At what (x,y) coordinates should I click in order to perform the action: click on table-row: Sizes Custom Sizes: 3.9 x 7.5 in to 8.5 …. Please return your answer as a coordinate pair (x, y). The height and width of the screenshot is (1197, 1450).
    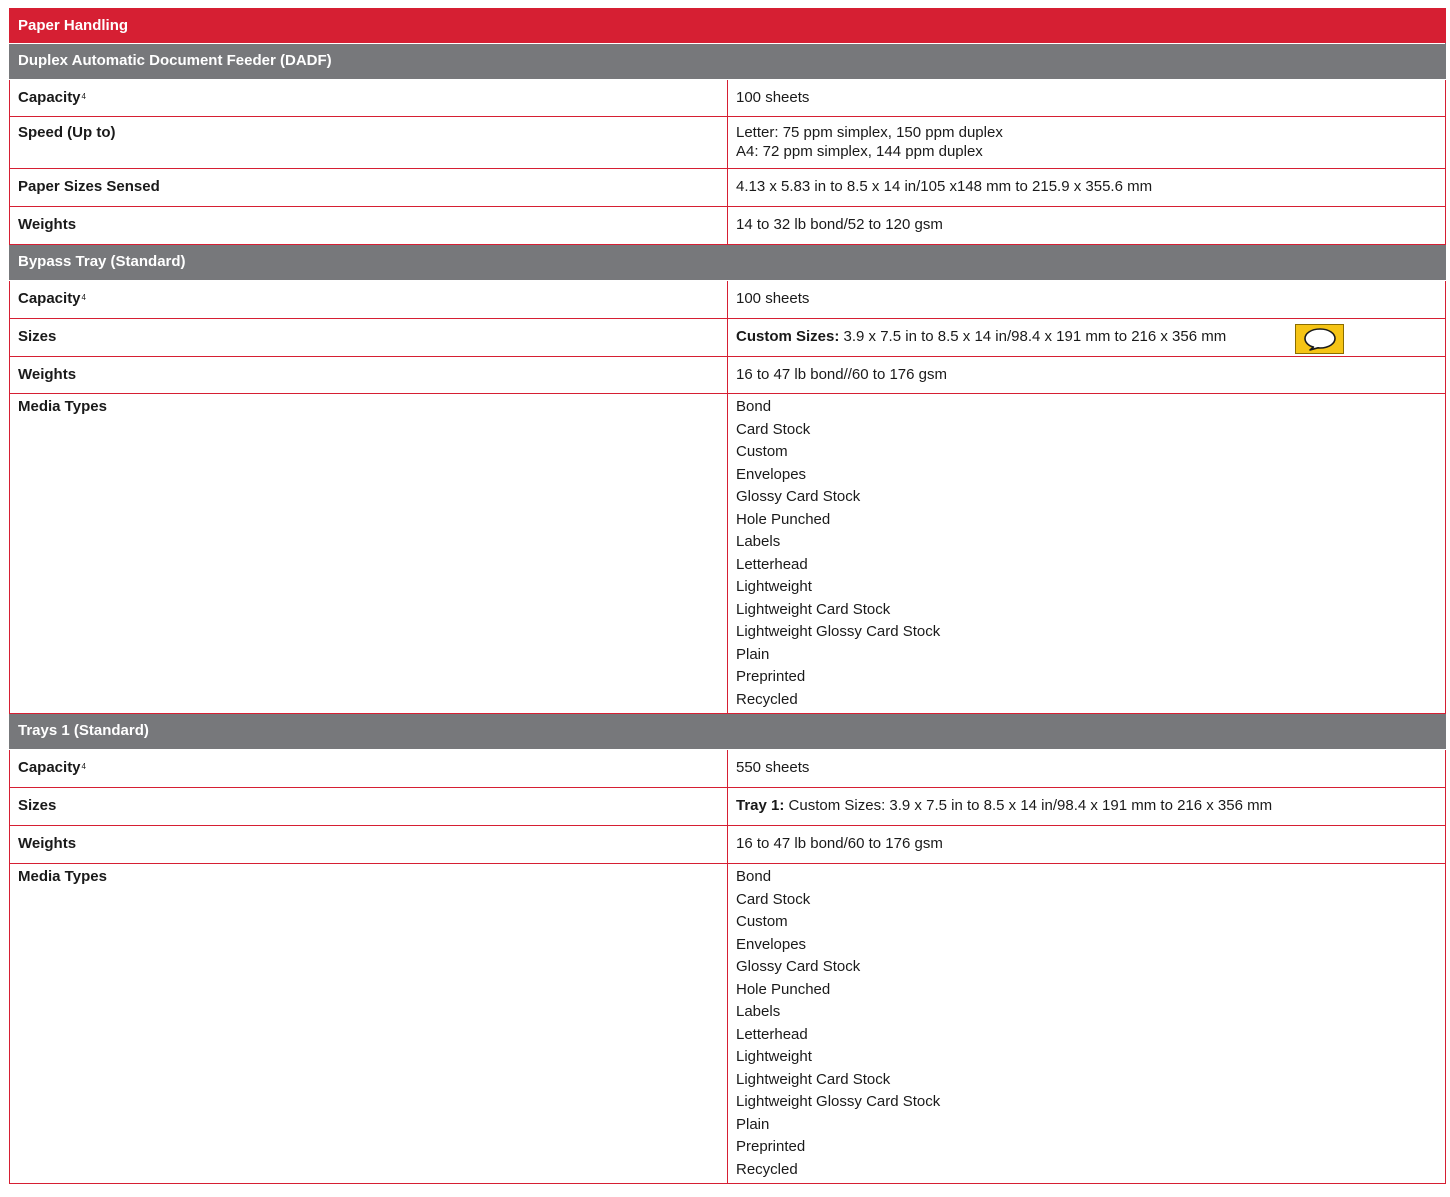
    Looking at the image, I should click on (727, 337).